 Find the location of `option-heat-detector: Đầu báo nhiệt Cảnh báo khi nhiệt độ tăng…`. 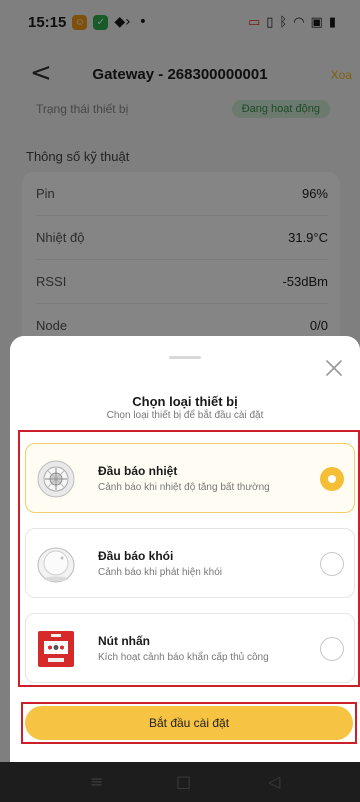

option-heat-detector: Đầu báo nhiệt Cảnh báo khi nhiệt độ tăng… is located at coordinates (190, 478).